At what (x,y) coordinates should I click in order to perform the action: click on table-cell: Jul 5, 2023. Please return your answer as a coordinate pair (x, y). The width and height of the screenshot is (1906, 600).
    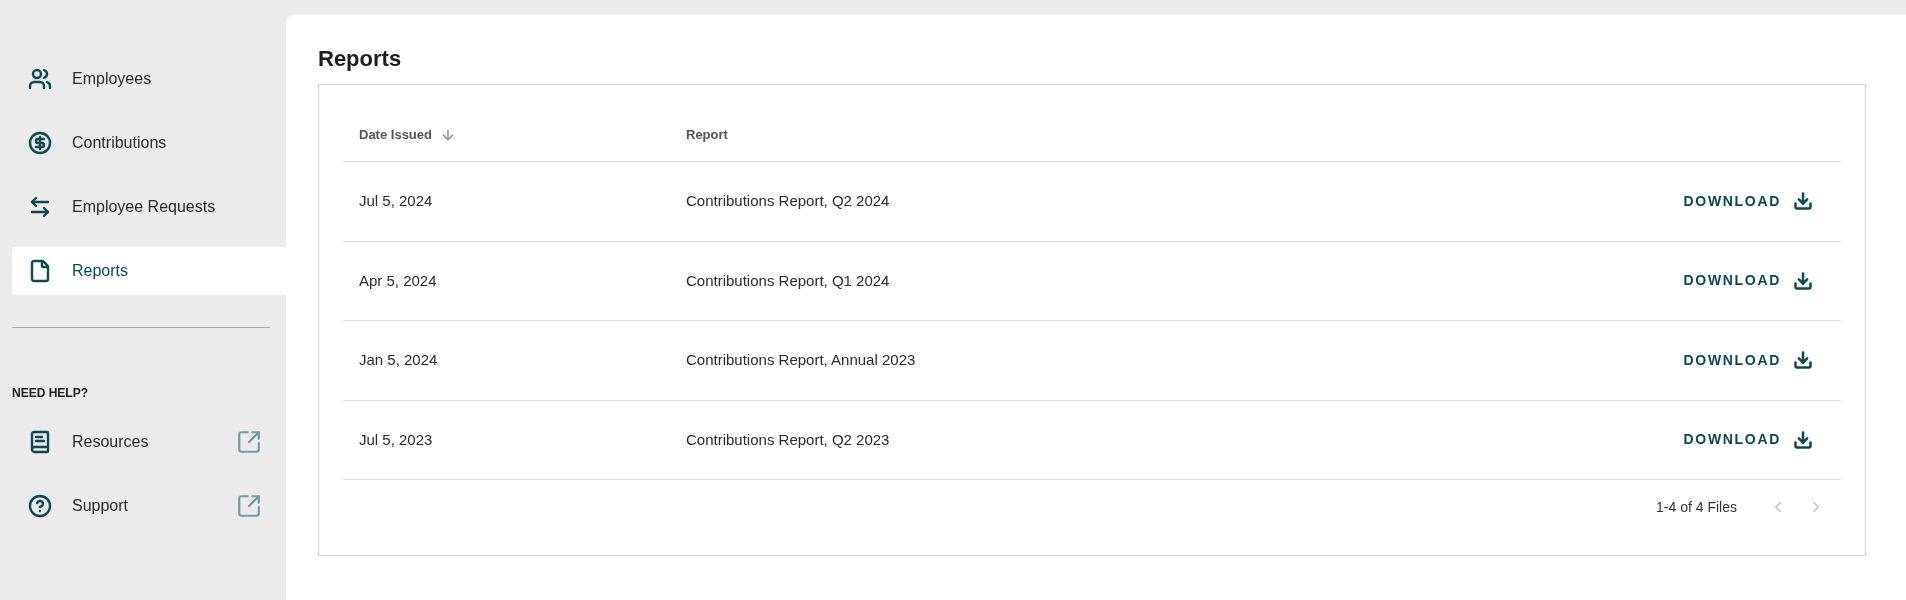
    Looking at the image, I should click on (396, 439).